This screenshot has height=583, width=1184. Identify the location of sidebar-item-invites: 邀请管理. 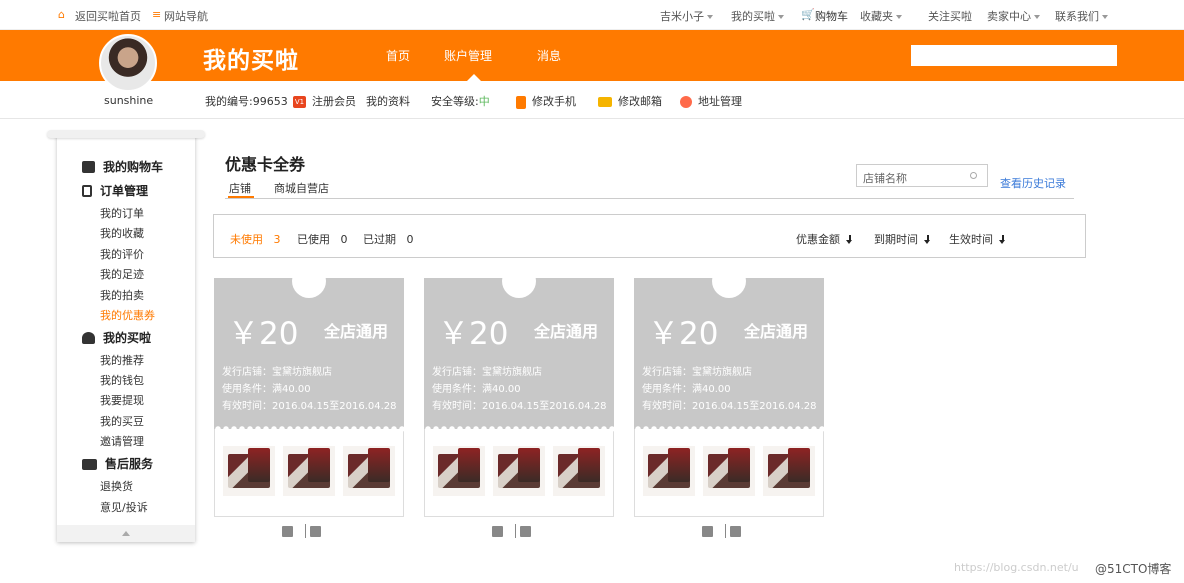
(122, 441).